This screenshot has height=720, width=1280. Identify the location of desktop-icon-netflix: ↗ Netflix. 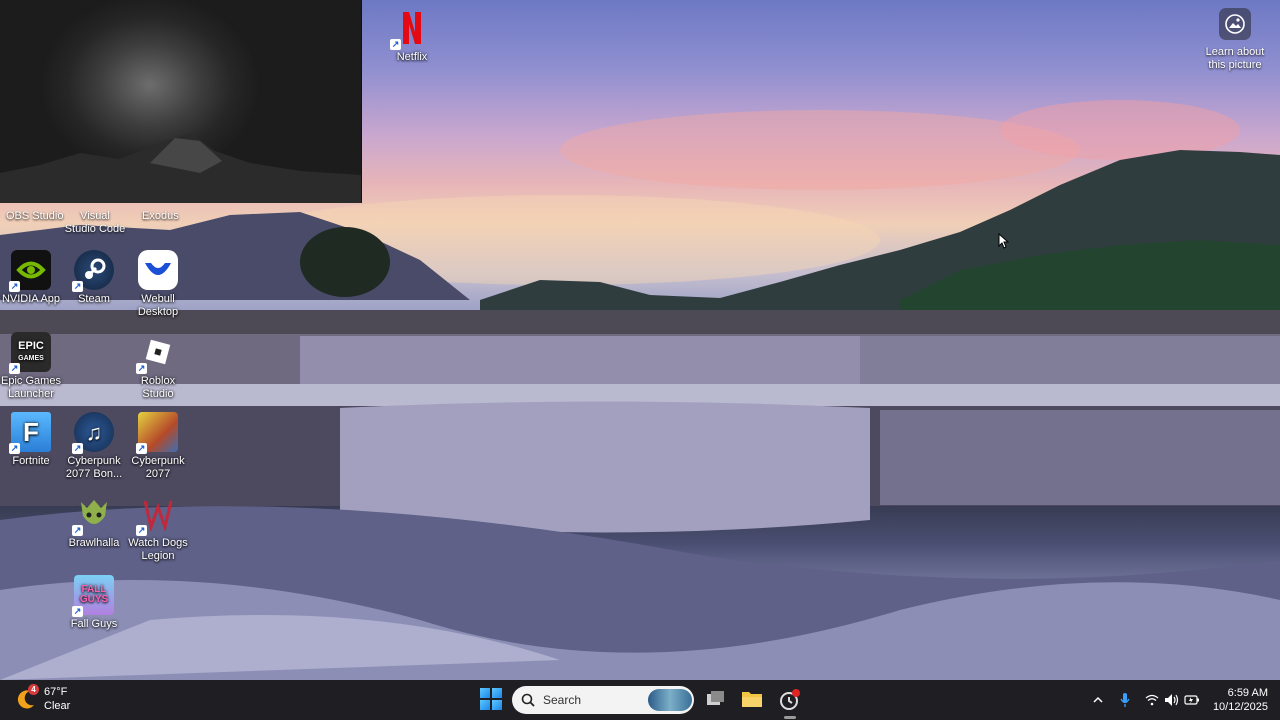
(412, 36).